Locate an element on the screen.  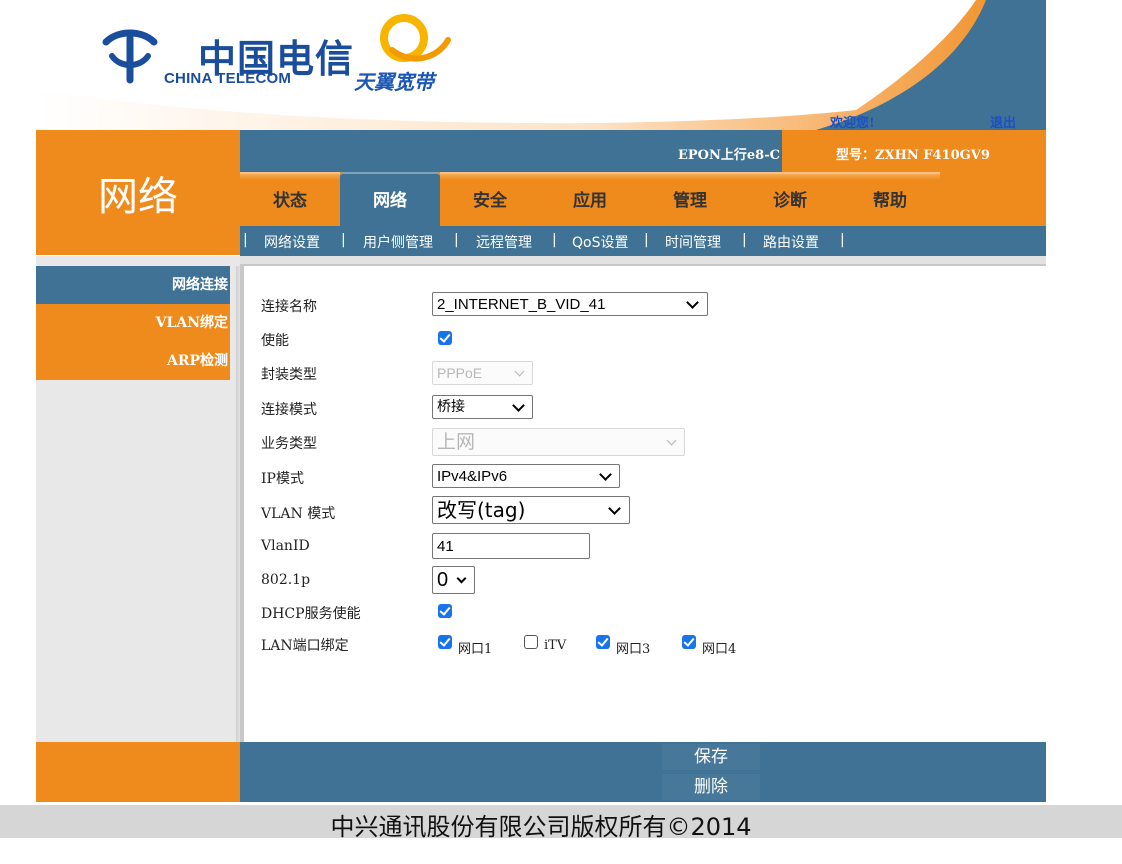
logout-link: 退出 is located at coordinates (1003, 121).